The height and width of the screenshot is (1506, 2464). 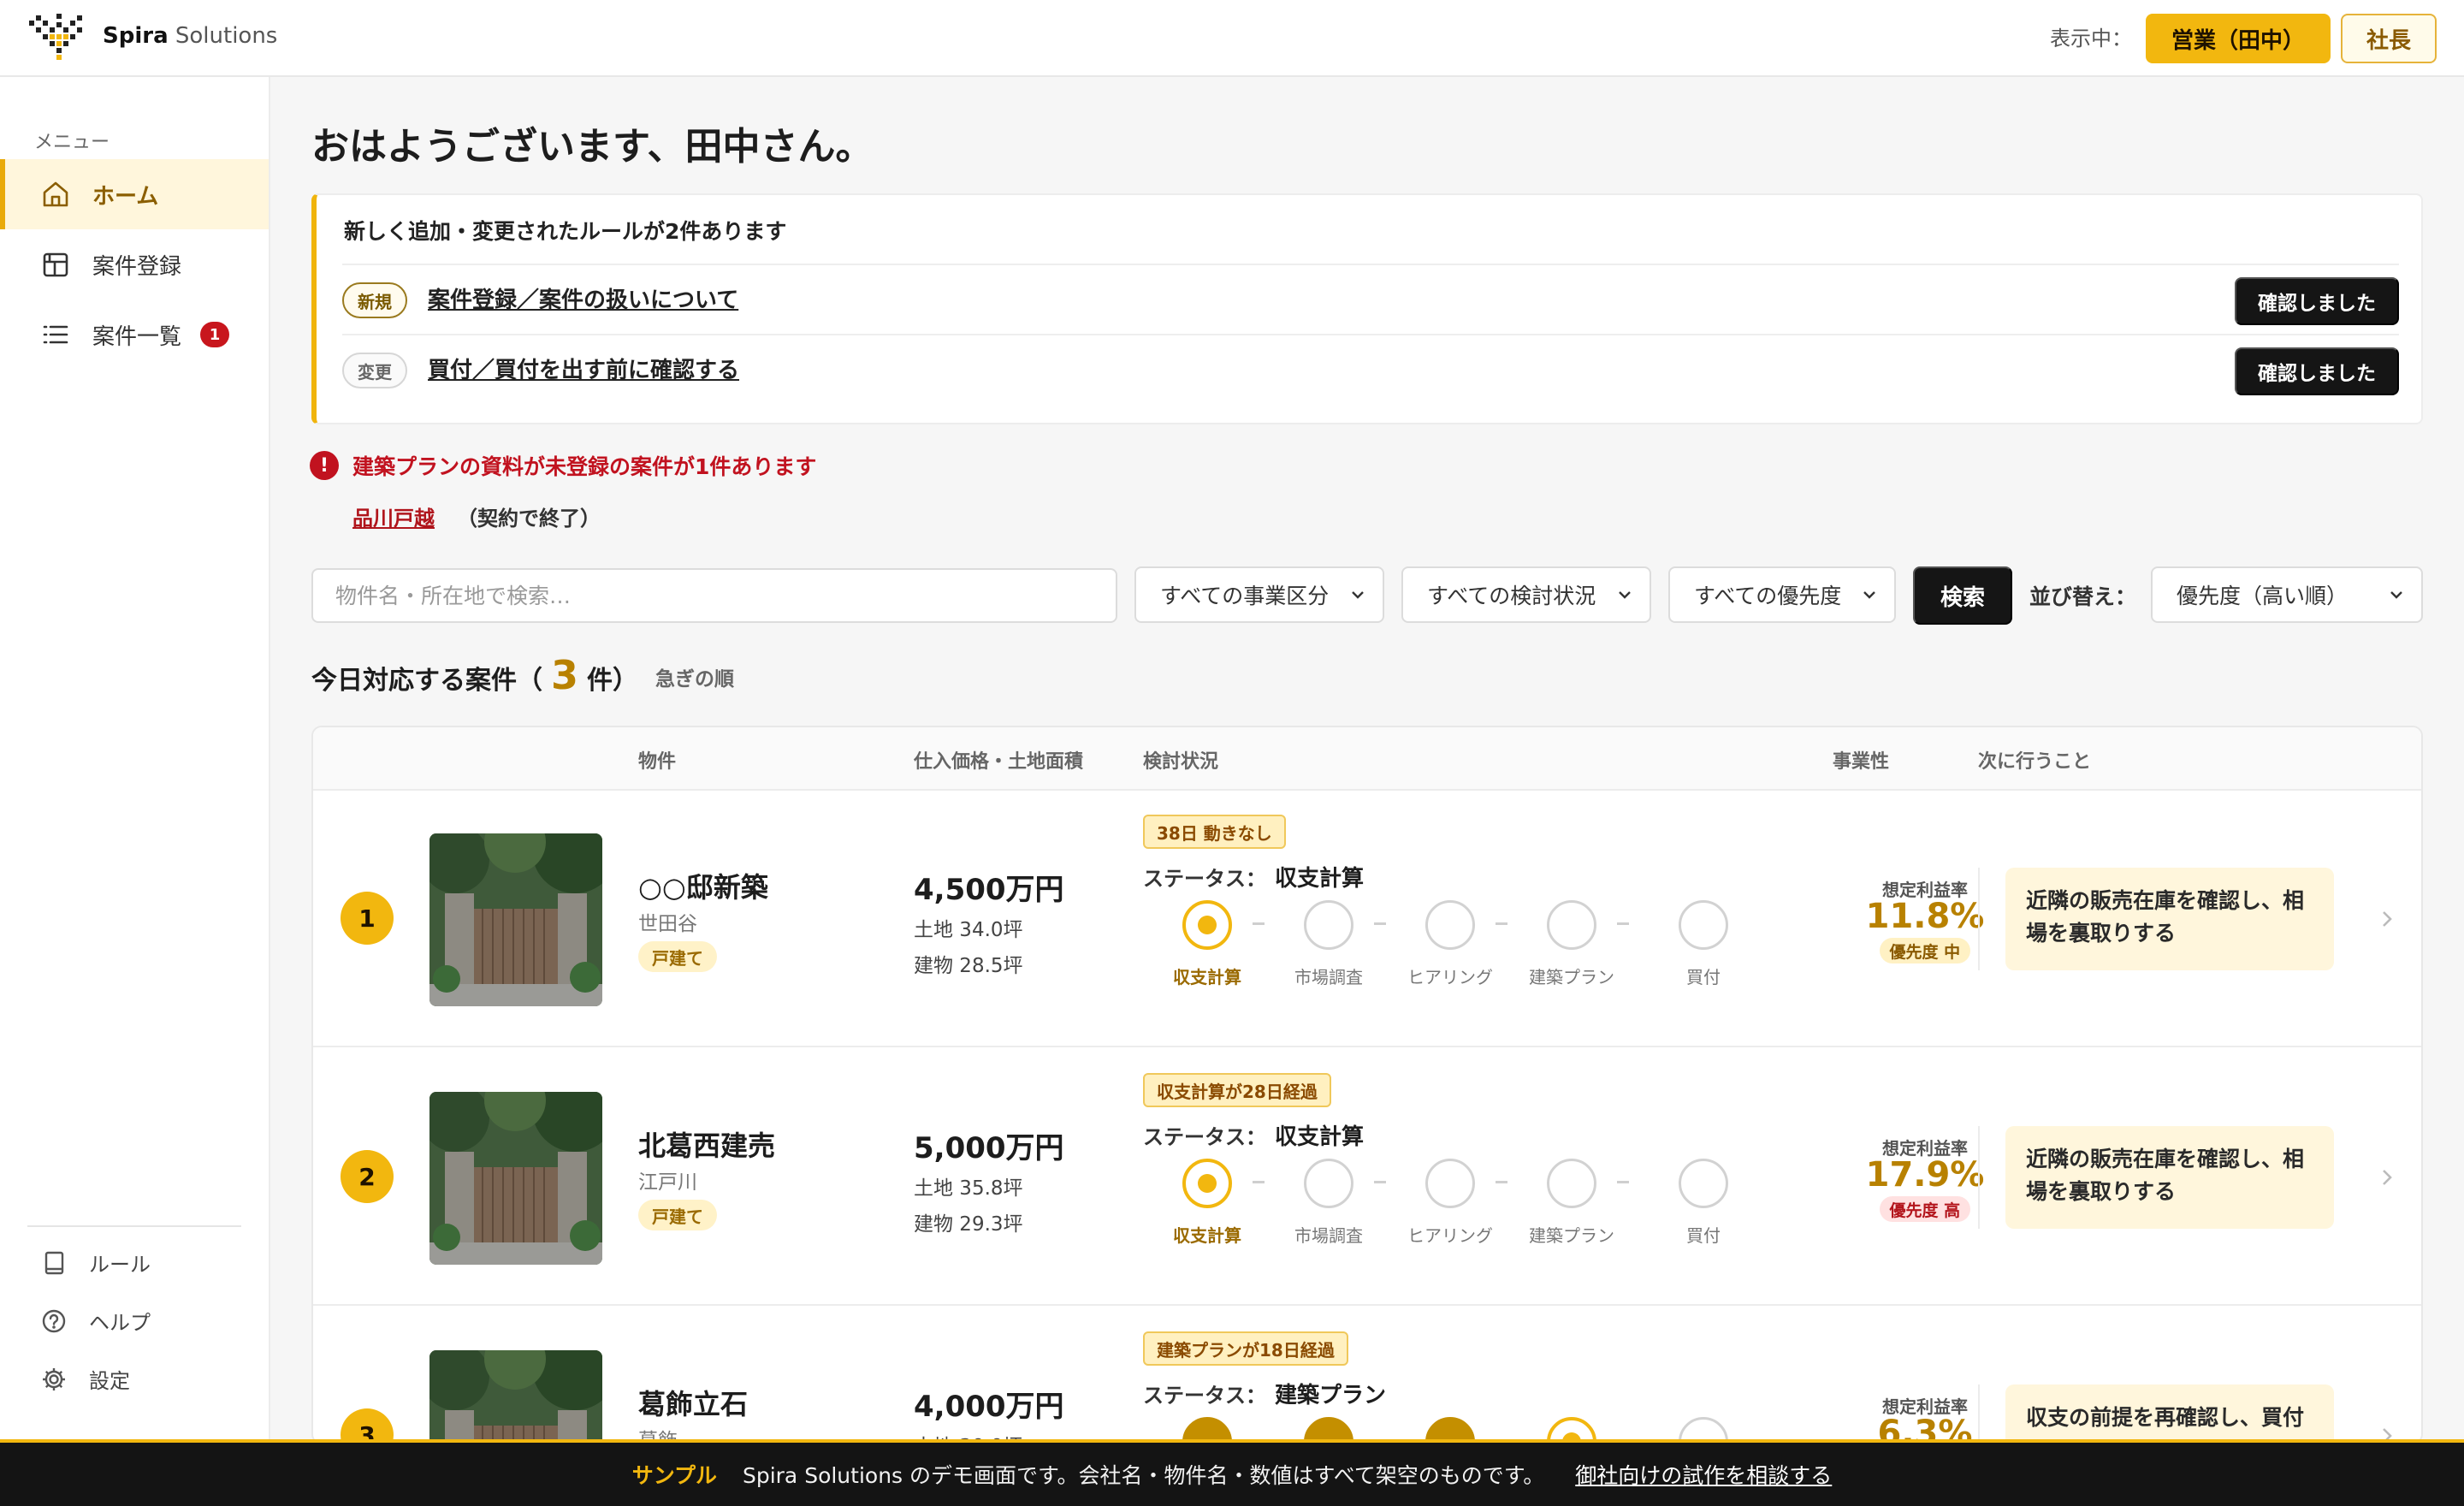 What do you see at coordinates (693, 1402) in the screenshot?
I see `property-name: 葛飾立石` at bounding box center [693, 1402].